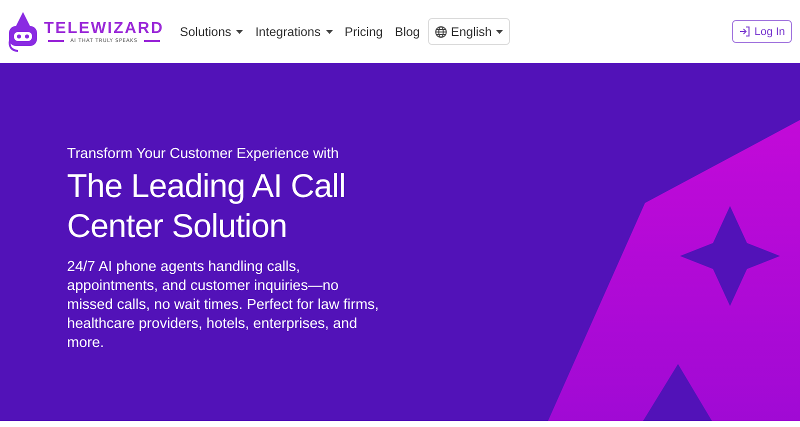  I want to click on hero-description: 24/7 AI phone agents handling calls, appointments, and customer inquiries—no missed calls, no wait times. Perfect for law firms, healthcare providers, hotels, enterprises, and more., so click(223, 305).